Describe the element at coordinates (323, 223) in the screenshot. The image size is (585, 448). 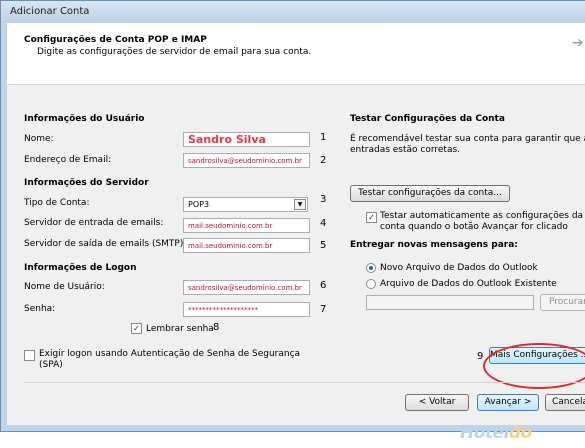
I see `annotation-4: 4` at that location.